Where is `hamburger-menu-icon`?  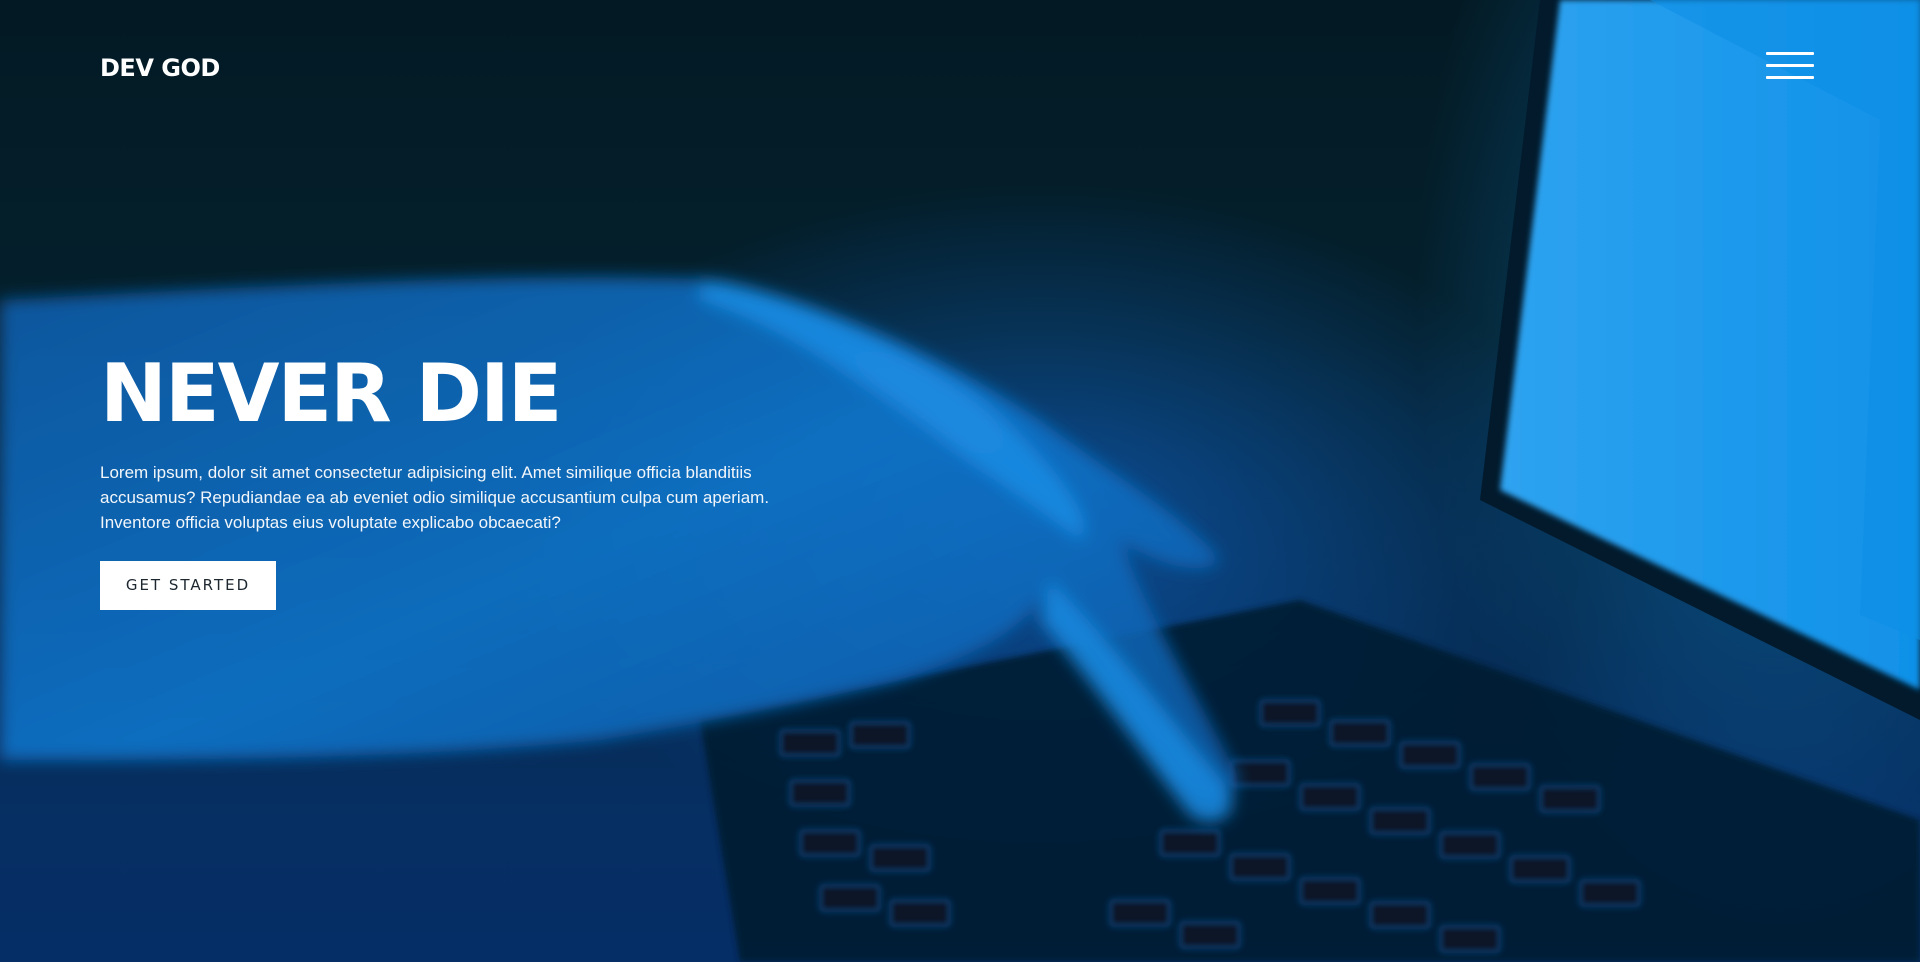
hamburger-menu-icon is located at coordinates (1790, 68).